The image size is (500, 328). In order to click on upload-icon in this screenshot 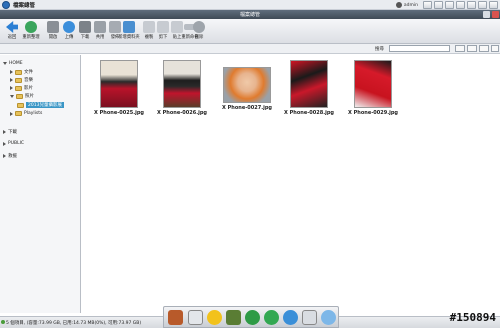, I will do `click(69, 27)`.